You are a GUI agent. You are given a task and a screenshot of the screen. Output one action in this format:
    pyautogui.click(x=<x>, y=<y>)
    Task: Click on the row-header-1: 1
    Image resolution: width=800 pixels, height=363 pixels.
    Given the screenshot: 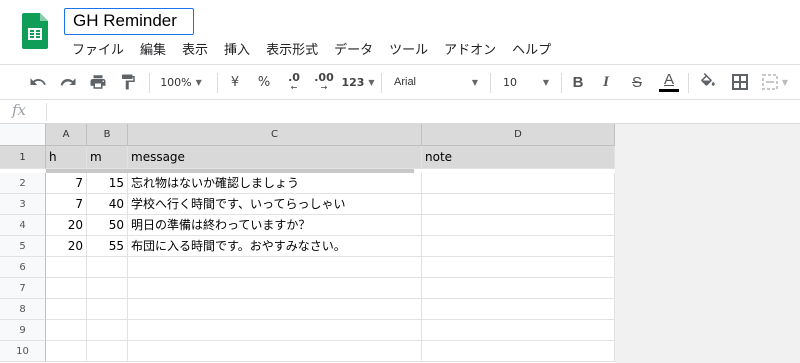 What is the action you would take?
    pyautogui.click(x=23, y=157)
    